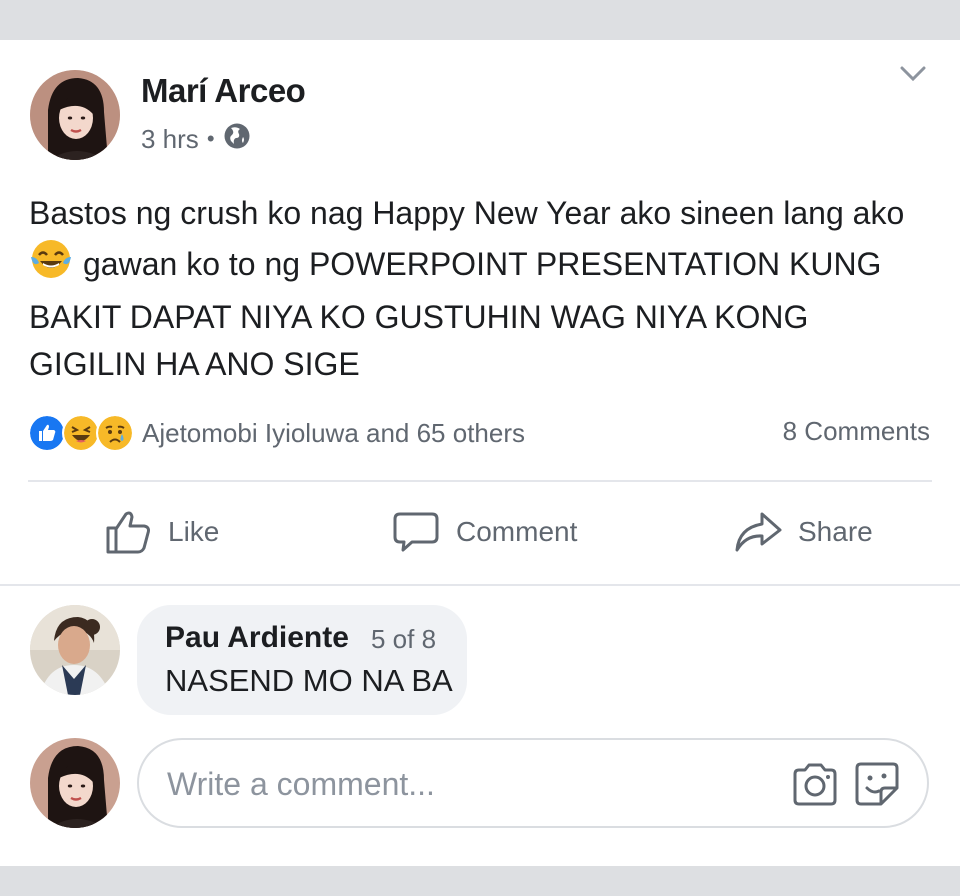 This screenshot has width=960, height=896. I want to click on author-avatar, so click(75, 115).